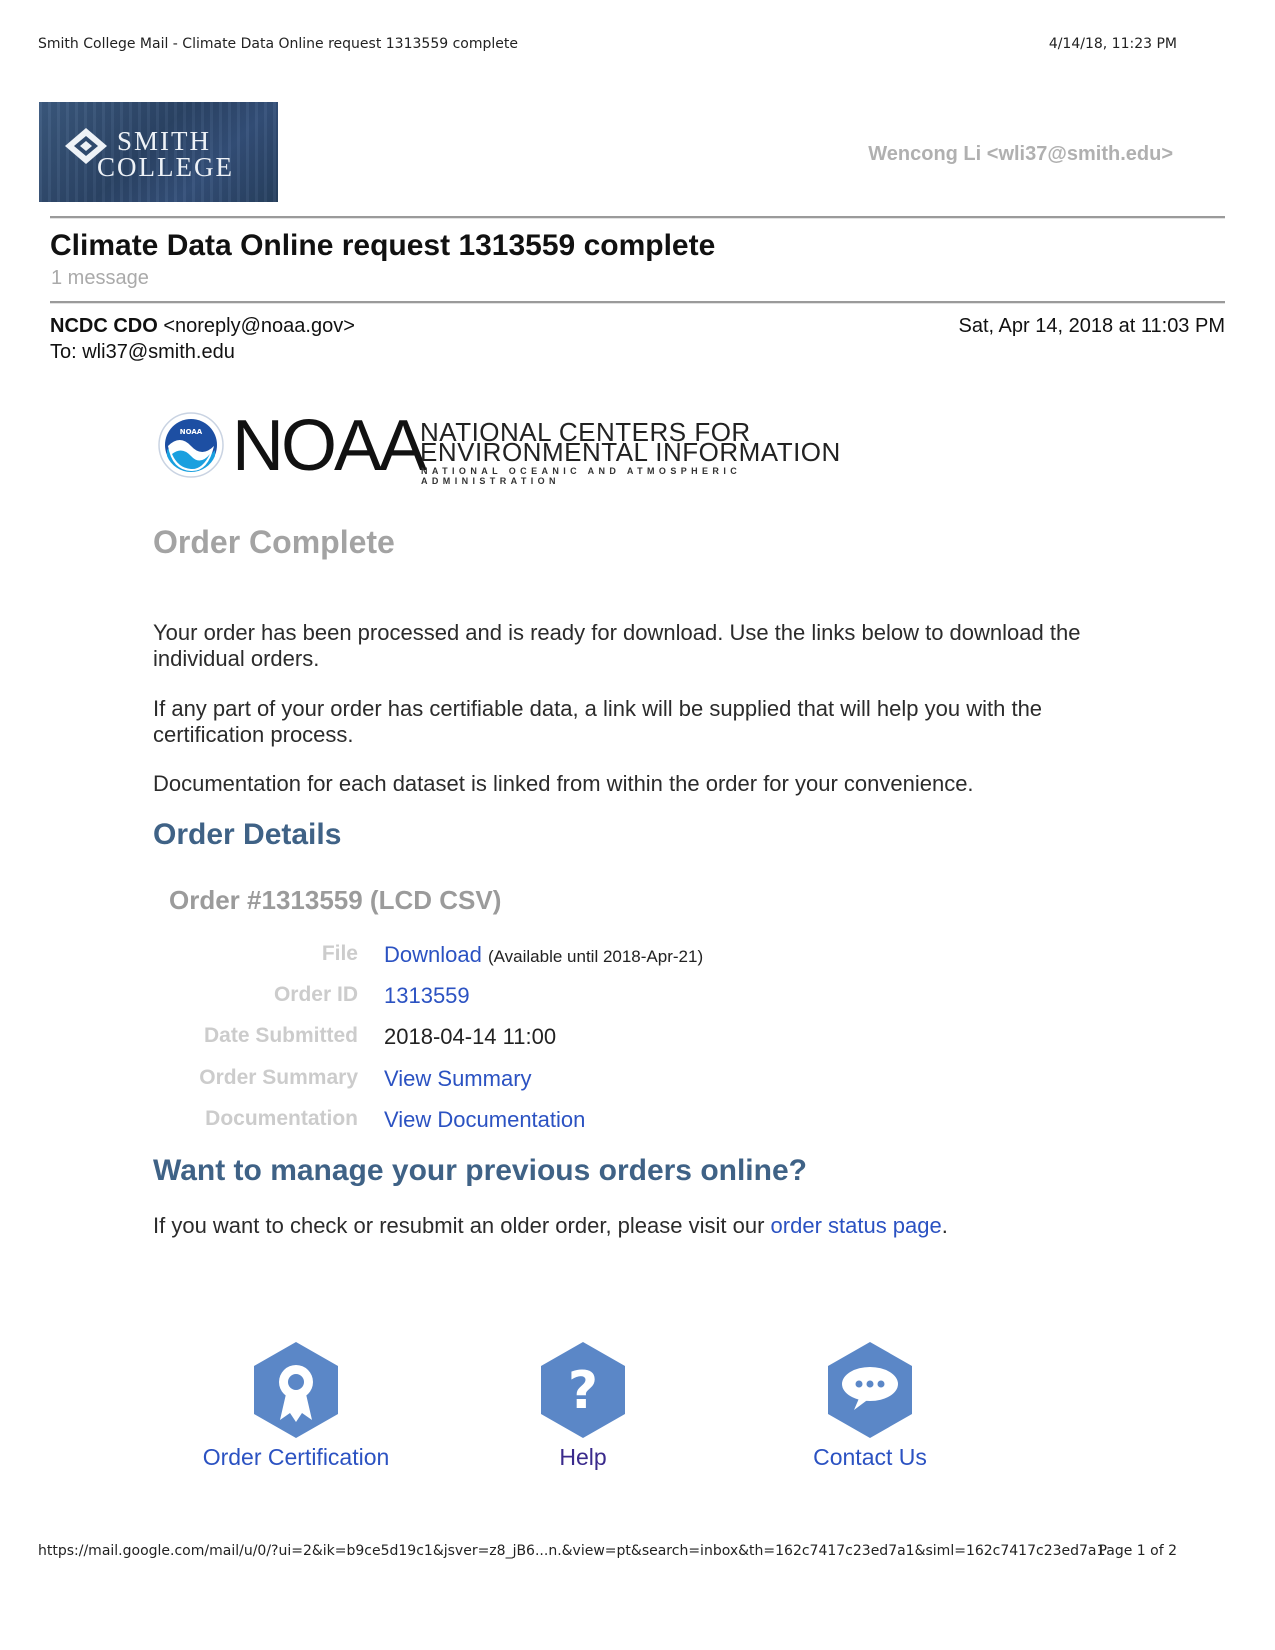  Describe the element at coordinates (856, 1225) in the screenshot. I see `order-status-link: order status page` at that location.